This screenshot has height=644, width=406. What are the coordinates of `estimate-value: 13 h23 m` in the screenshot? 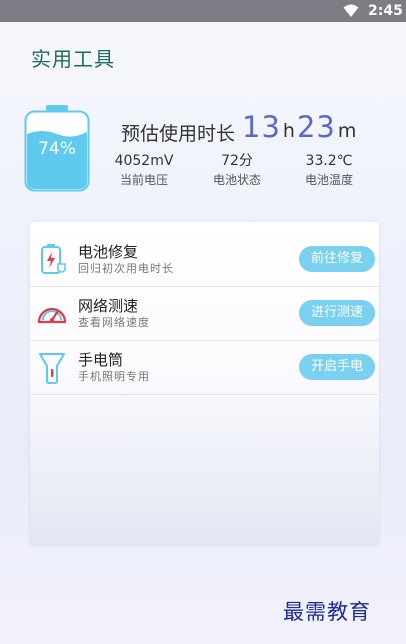 It's located at (300, 127).